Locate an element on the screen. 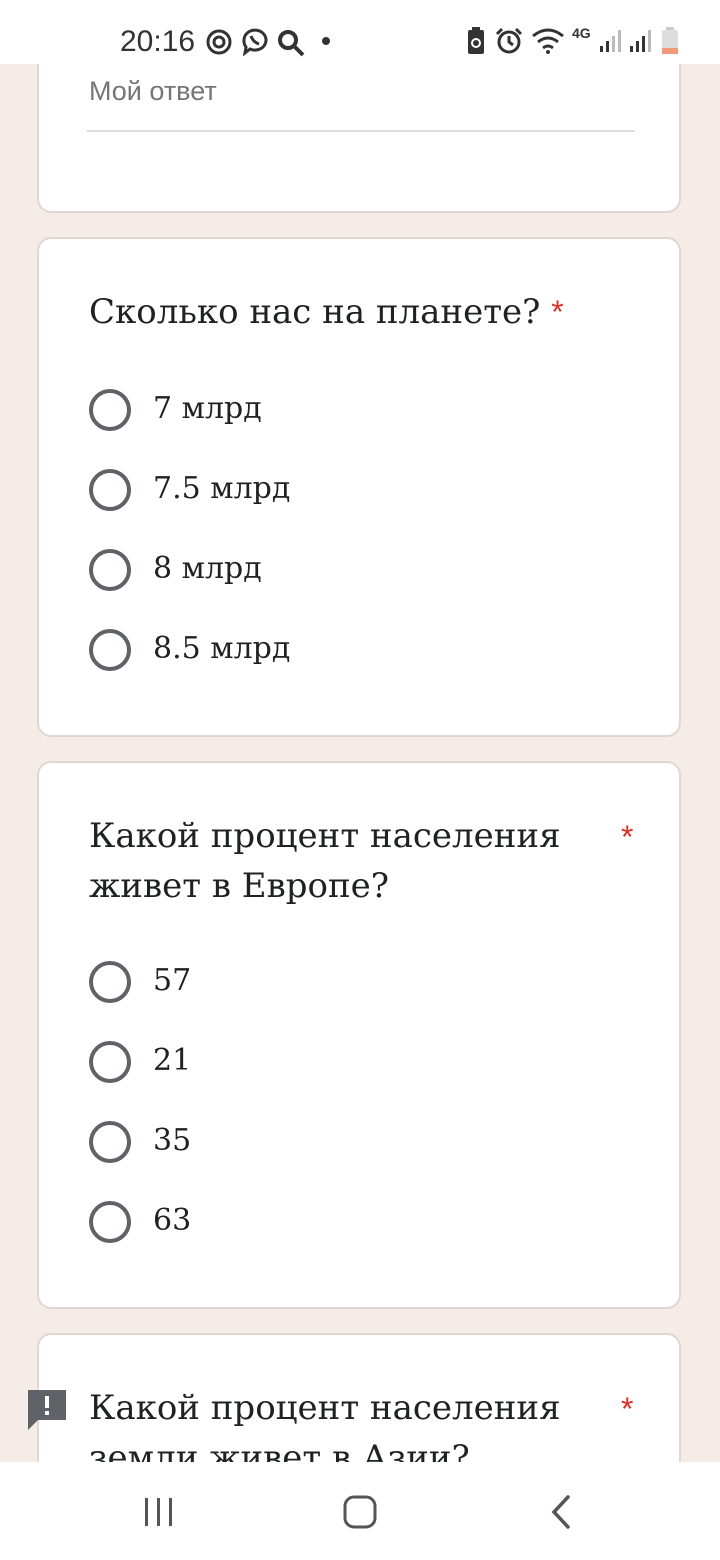 This screenshot has height=1560, width=720. question-title: Сколько нас на планете? * is located at coordinates (326, 312).